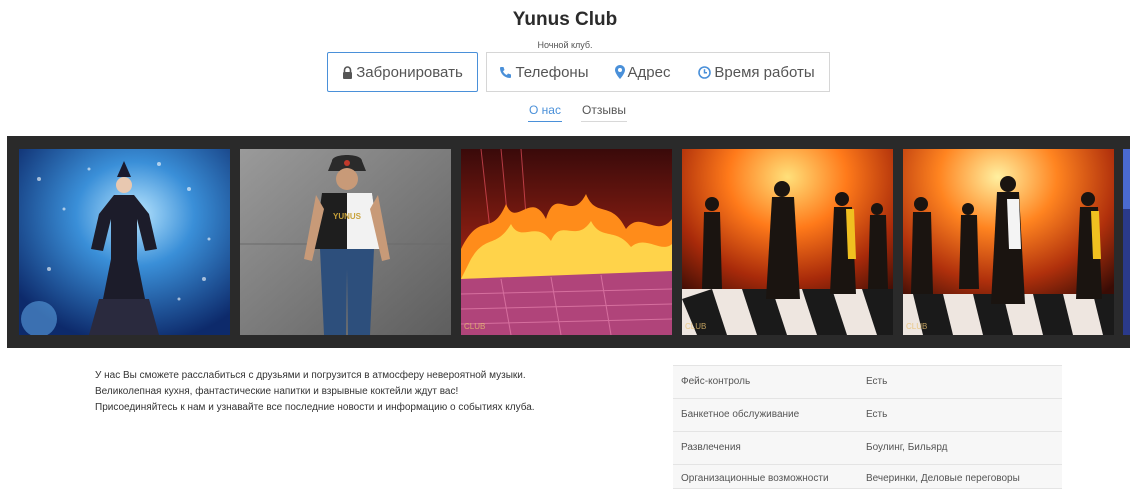 This screenshot has height=501, width=1130. What do you see at coordinates (545, 112) in the screenshot?
I see `tab-about: О нас` at bounding box center [545, 112].